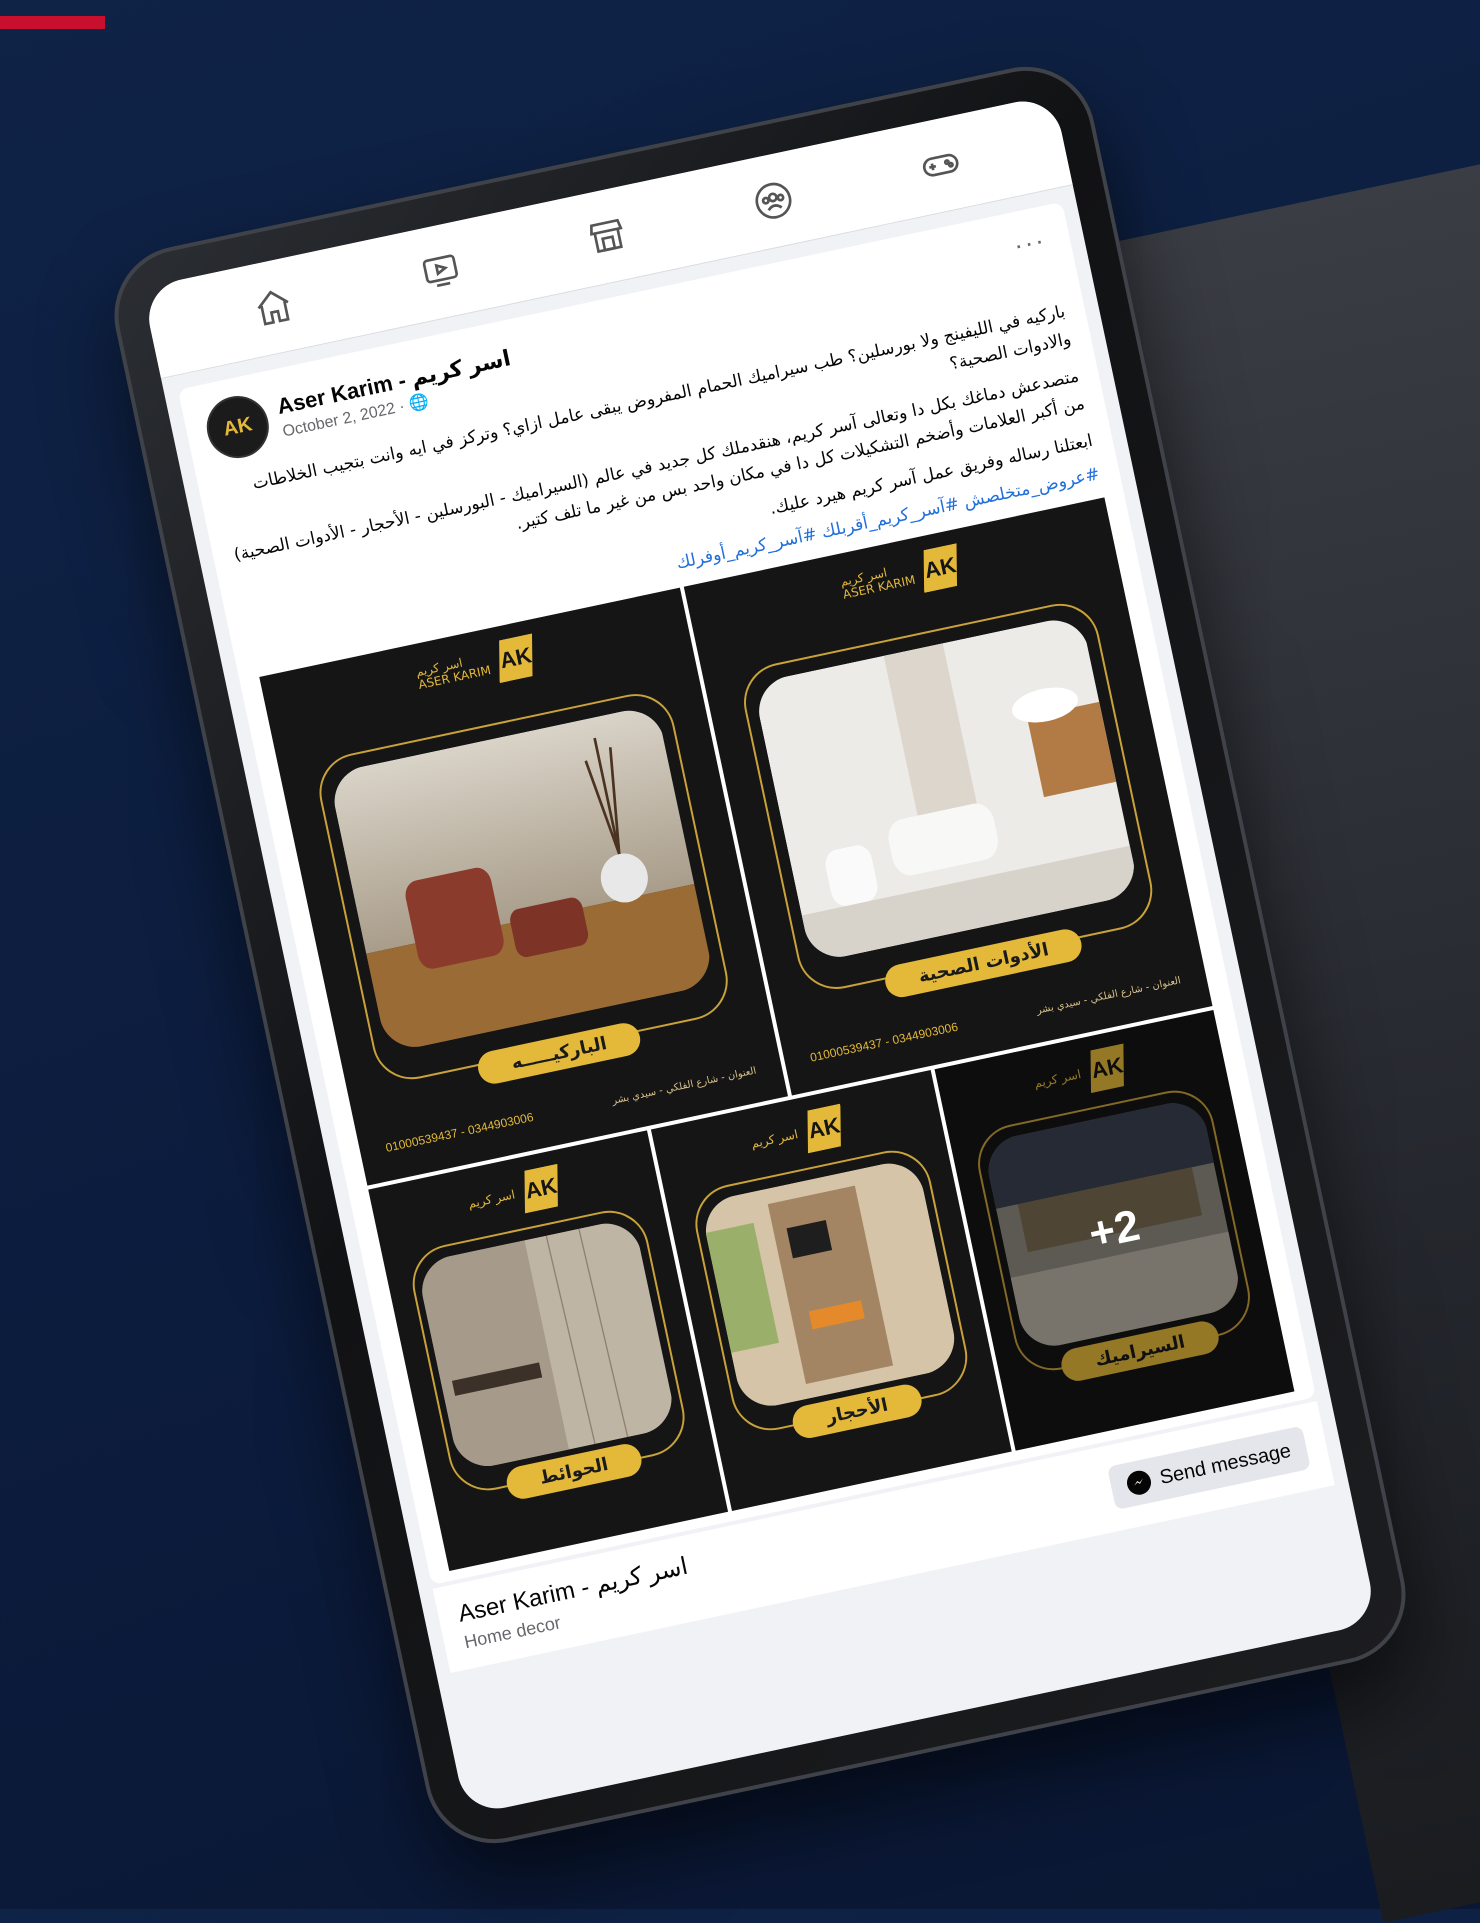 This screenshot has height=1923, width=1480. What do you see at coordinates (1138, 1483) in the screenshot?
I see `messenger-icon` at bounding box center [1138, 1483].